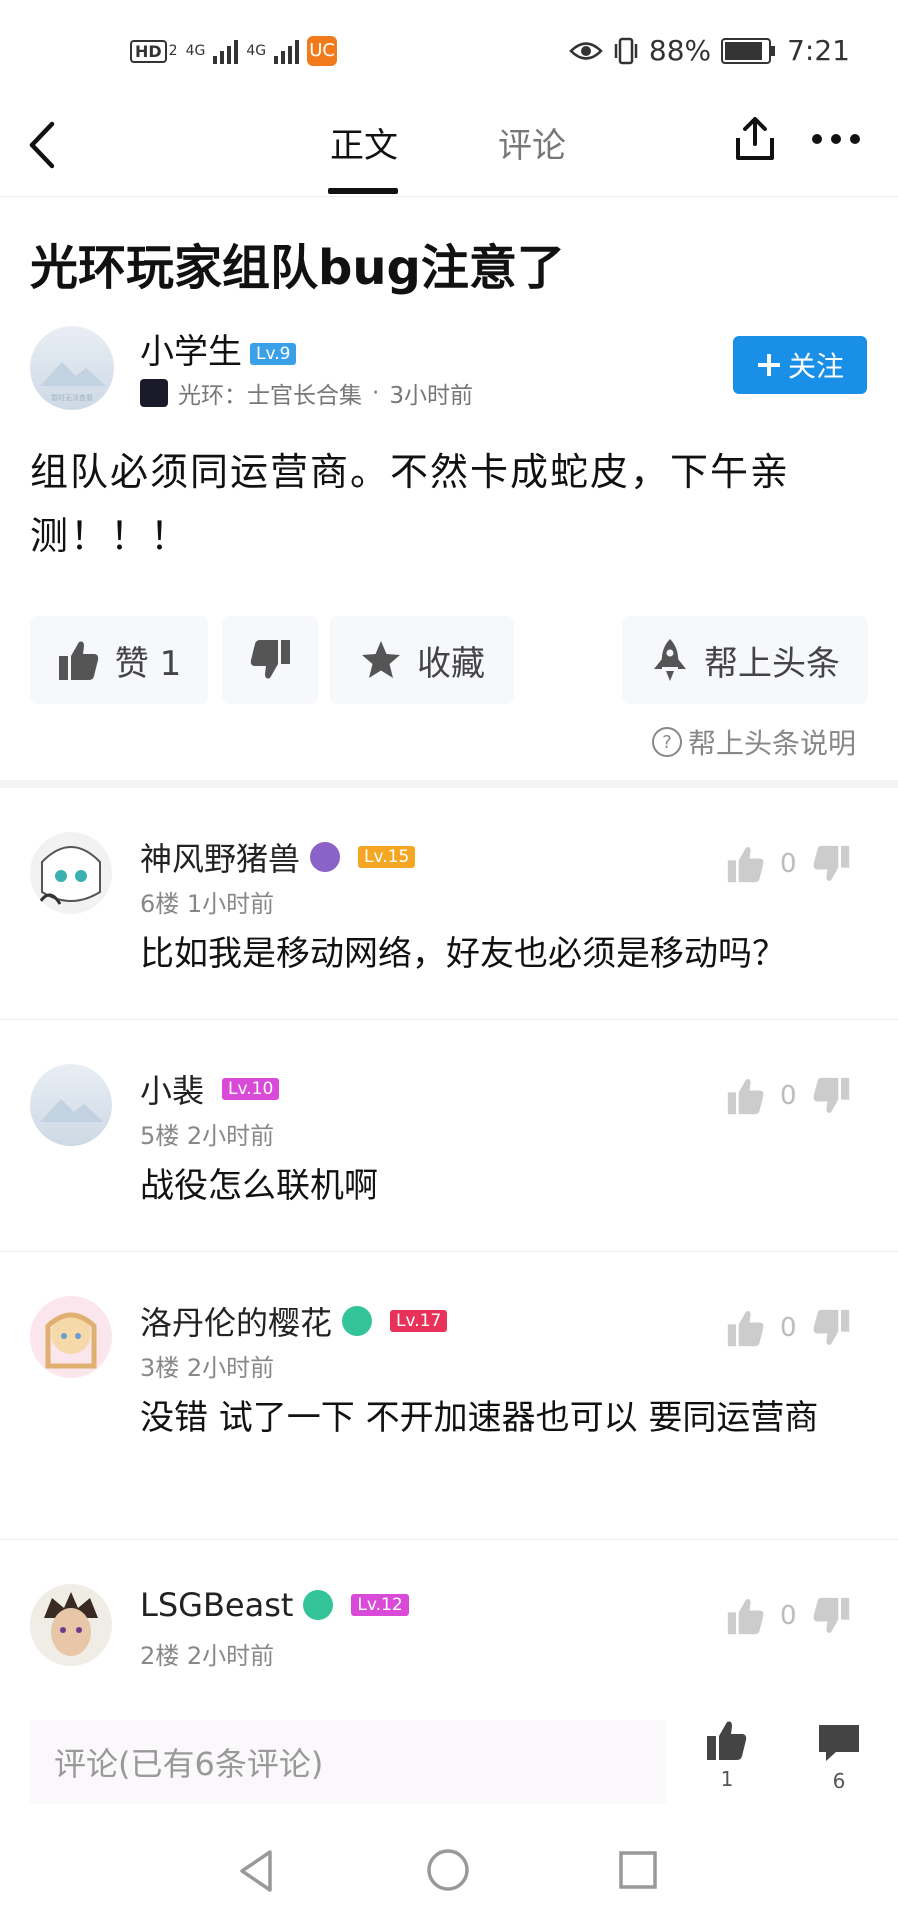 The image size is (898, 1920). I want to click on battery-icon, so click(748, 50).